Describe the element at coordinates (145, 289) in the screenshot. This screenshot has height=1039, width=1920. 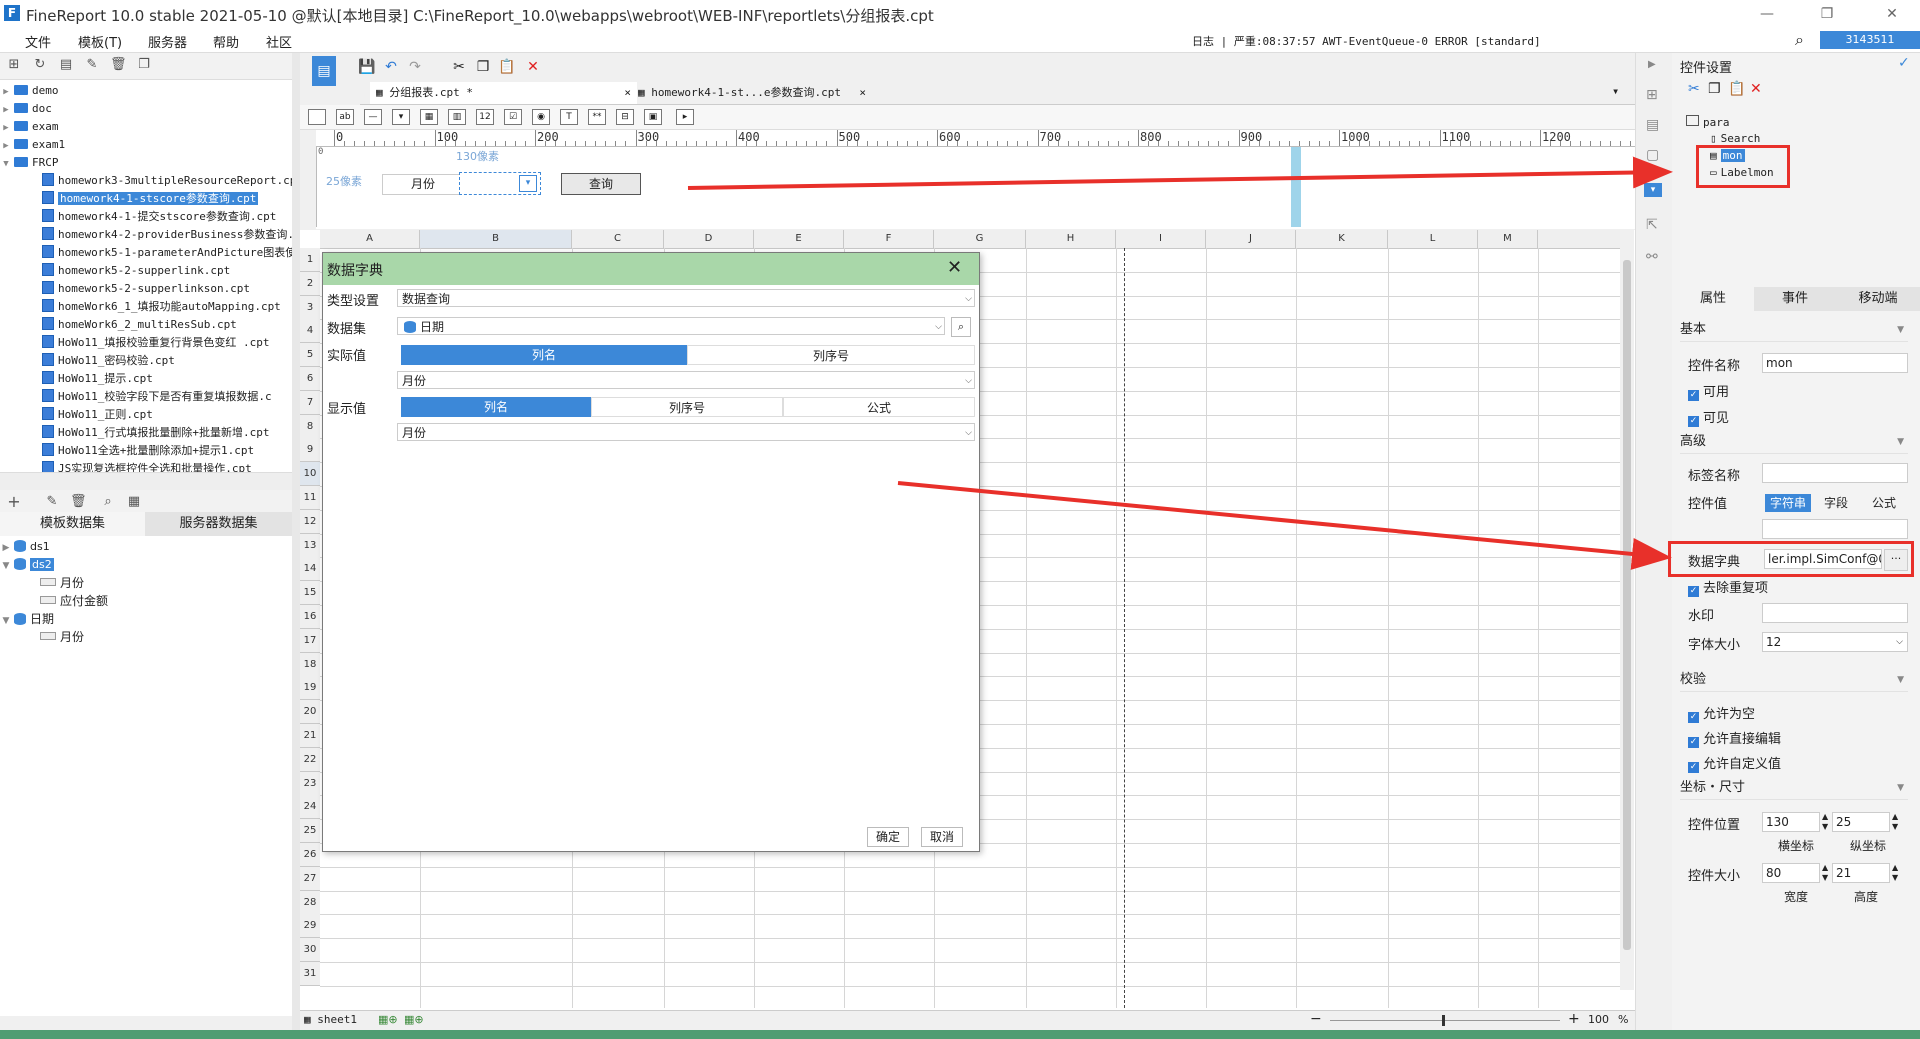
I see `file-item: homework5-2-supperlinkson.cpt` at that location.